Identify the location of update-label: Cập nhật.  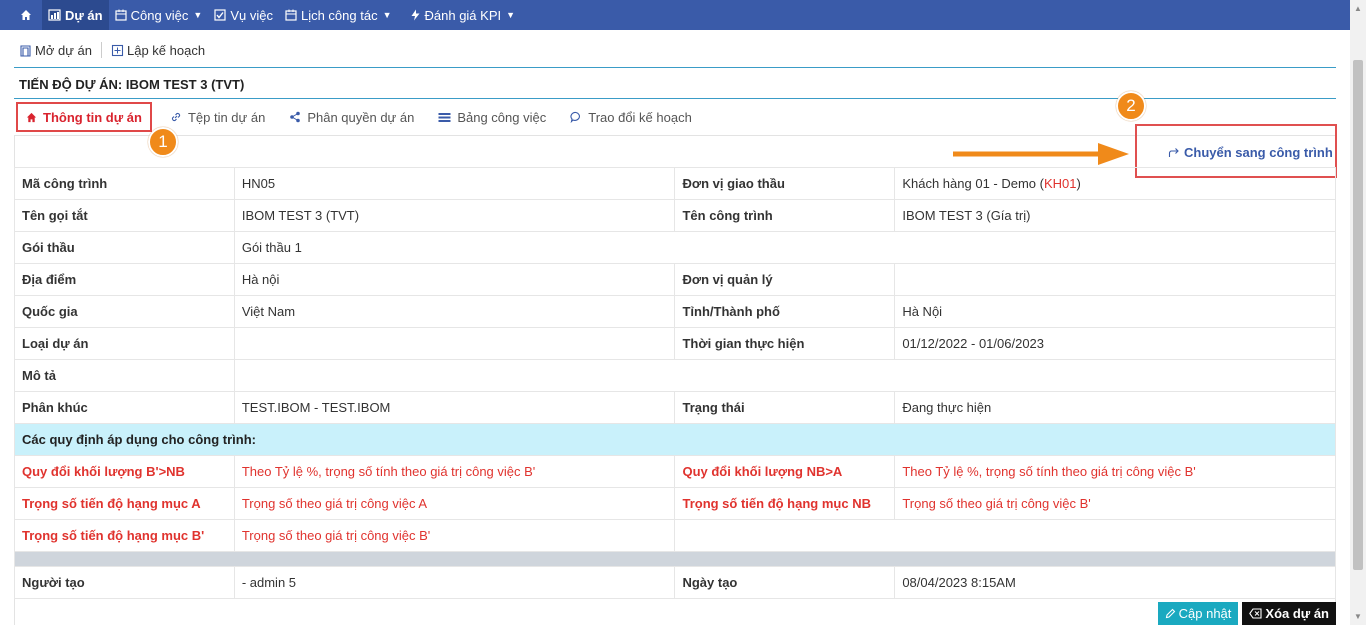
(1205, 613).